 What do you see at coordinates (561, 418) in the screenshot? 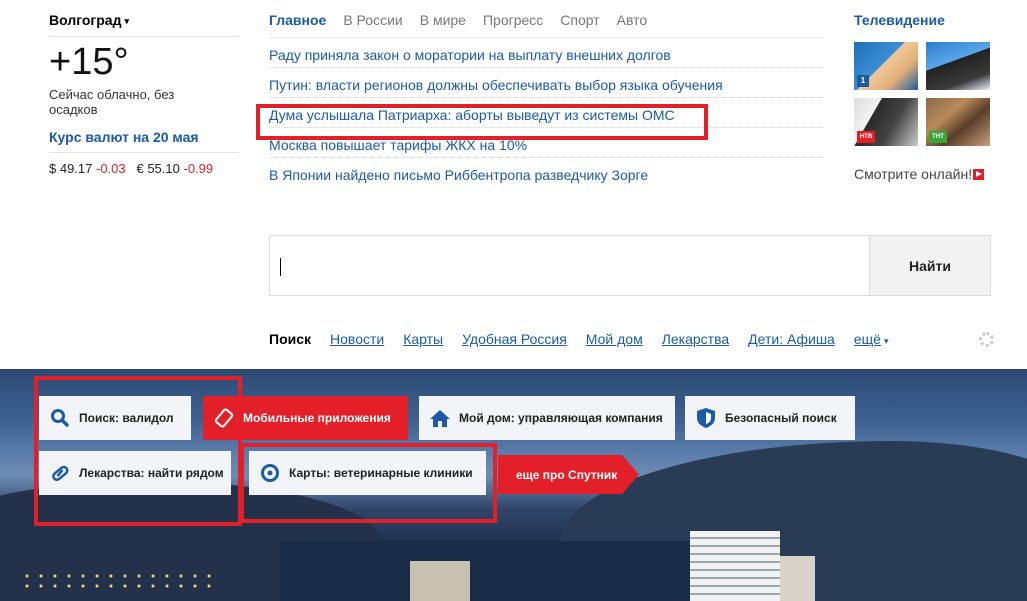
I see `tile-label: Мой дом: управляющая компания` at bounding box center [561, 418].